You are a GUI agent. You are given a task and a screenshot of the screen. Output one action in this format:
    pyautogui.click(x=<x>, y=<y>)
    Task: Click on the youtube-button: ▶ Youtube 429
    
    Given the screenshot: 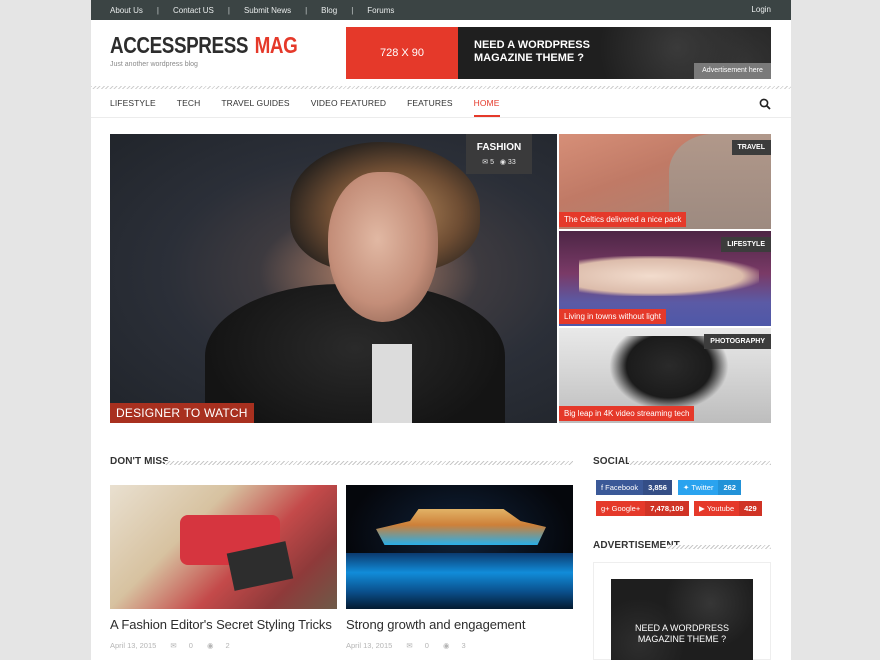 What is the action you would take?
    pyautogui.click(x=728, y=508)
    